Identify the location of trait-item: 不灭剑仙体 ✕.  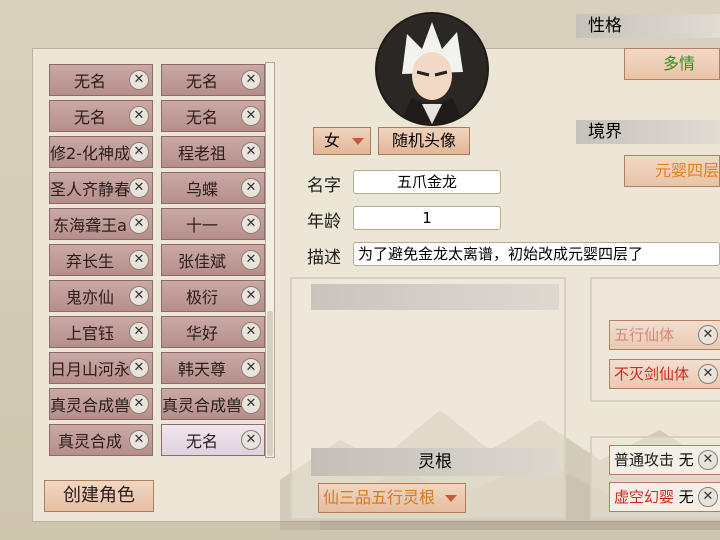
(664, 374).